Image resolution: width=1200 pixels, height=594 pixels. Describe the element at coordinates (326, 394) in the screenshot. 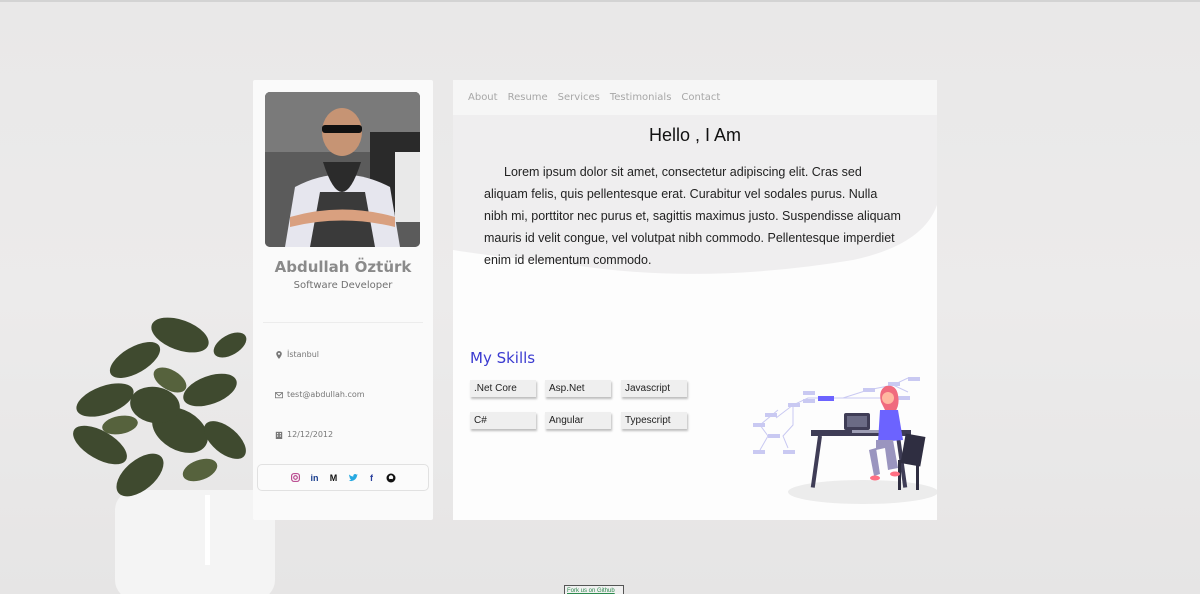

I see `email-text: test@abdullah.com` at that location.